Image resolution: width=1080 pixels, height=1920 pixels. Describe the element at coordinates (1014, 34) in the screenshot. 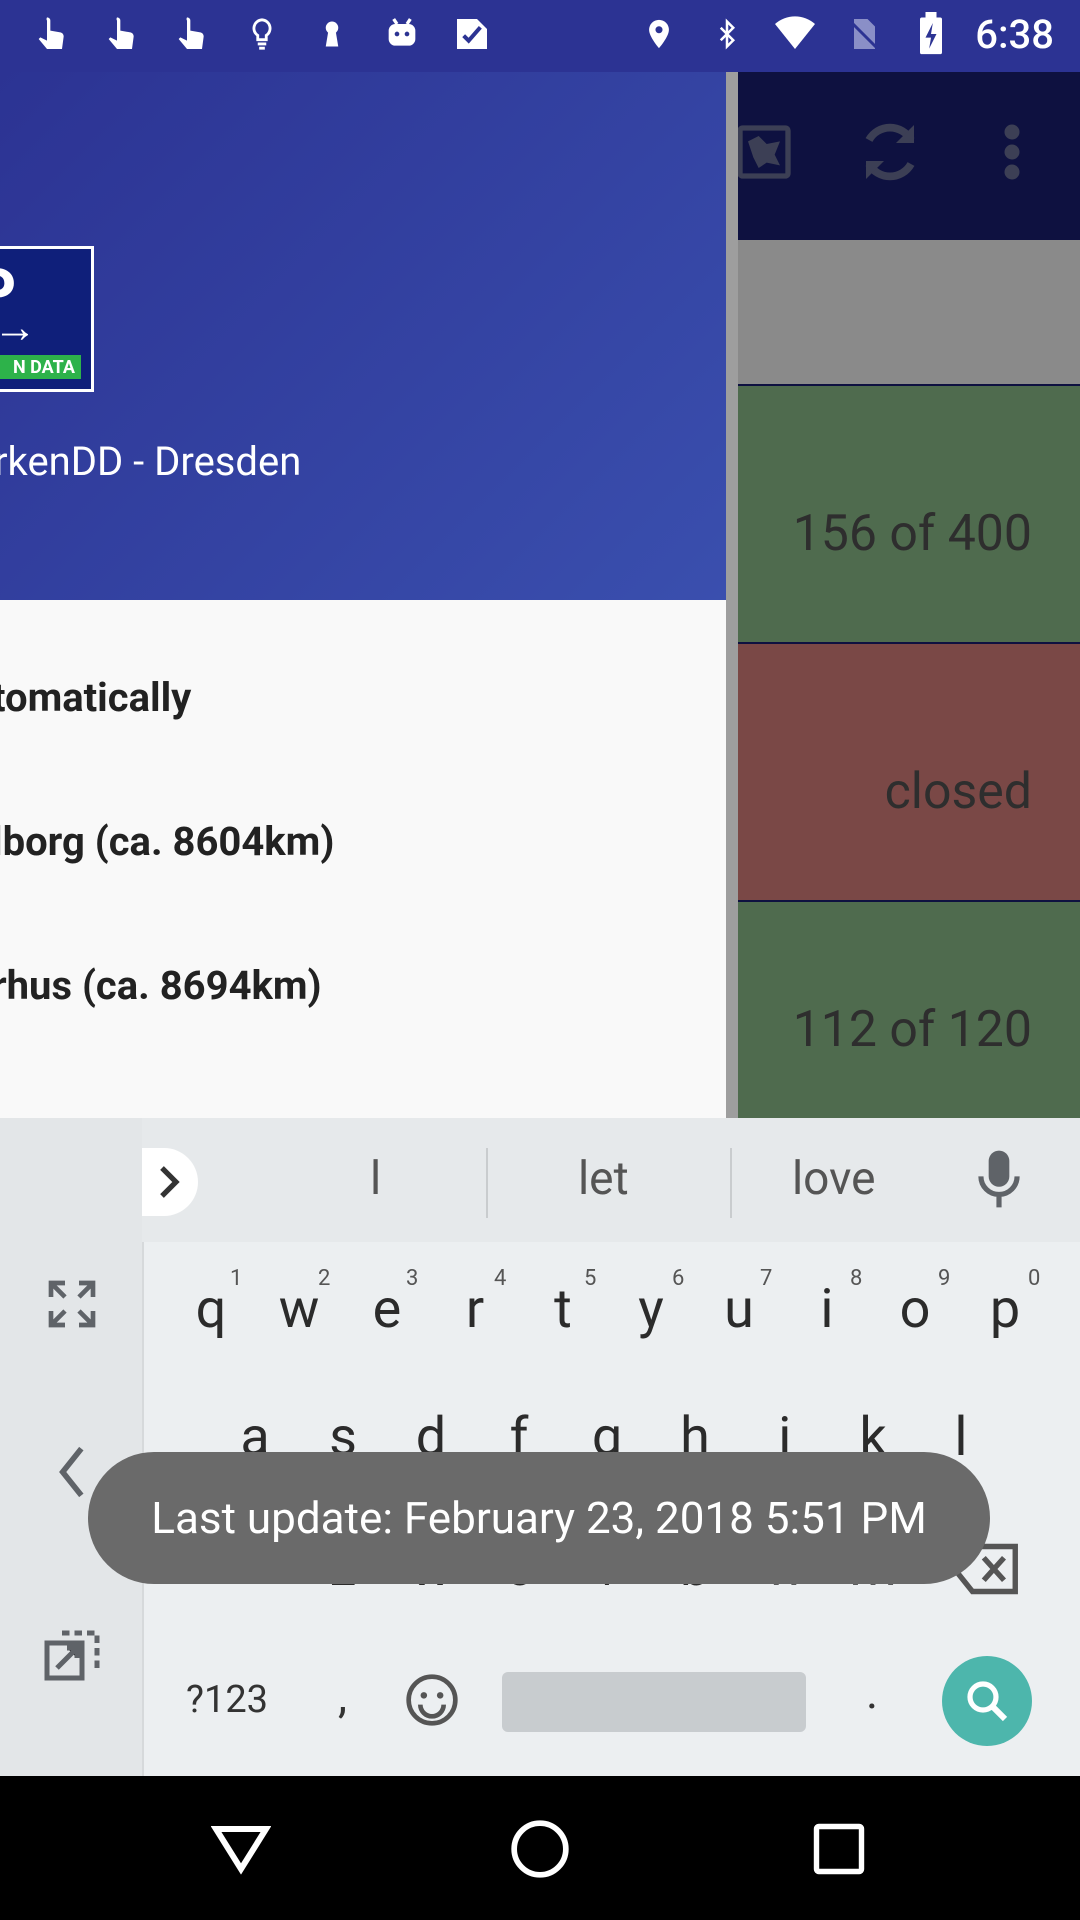

I see `clock: 6:38` at that location.